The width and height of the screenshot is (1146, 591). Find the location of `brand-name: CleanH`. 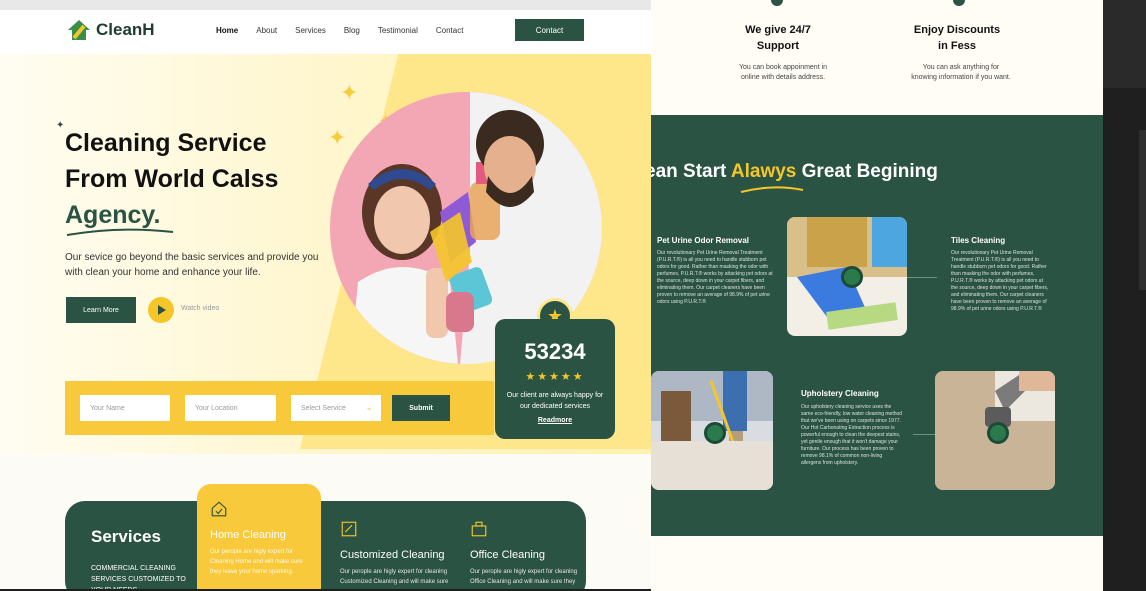

brand-name: CleanH is located at coordinates (125, 29).